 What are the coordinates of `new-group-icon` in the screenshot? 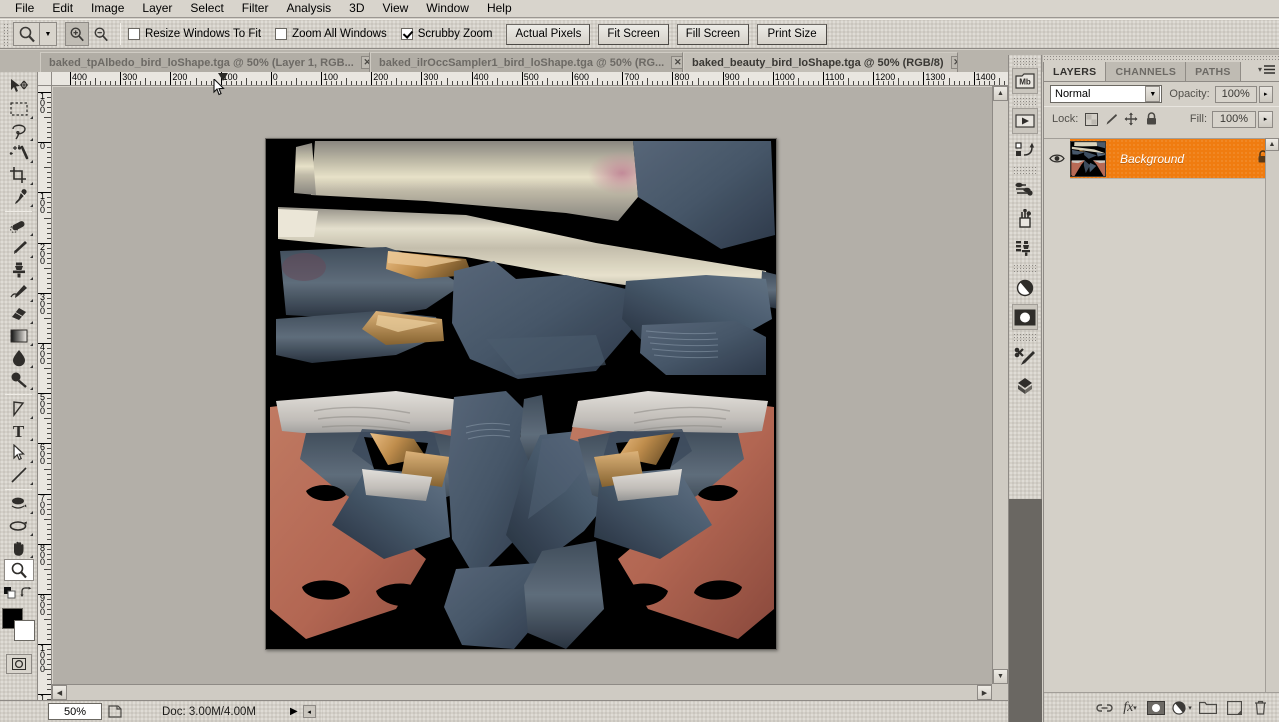 It's located at (1208, 708).